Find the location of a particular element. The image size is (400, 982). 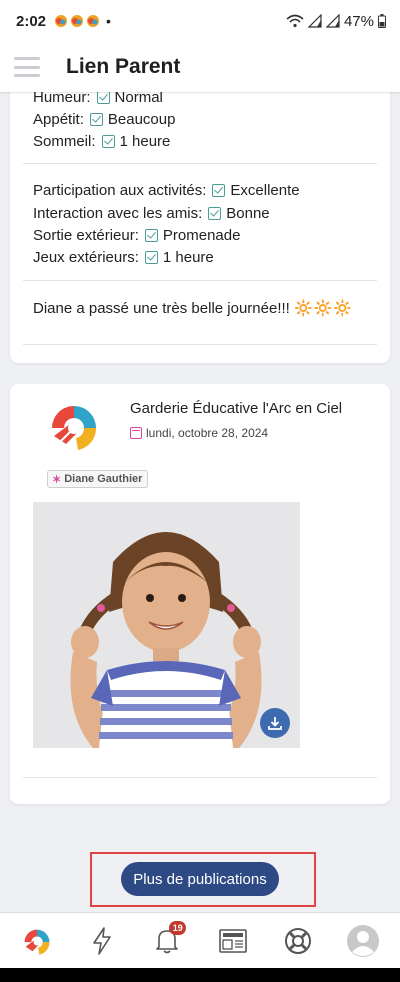

nav-activity is located at coordinates (102, 941).